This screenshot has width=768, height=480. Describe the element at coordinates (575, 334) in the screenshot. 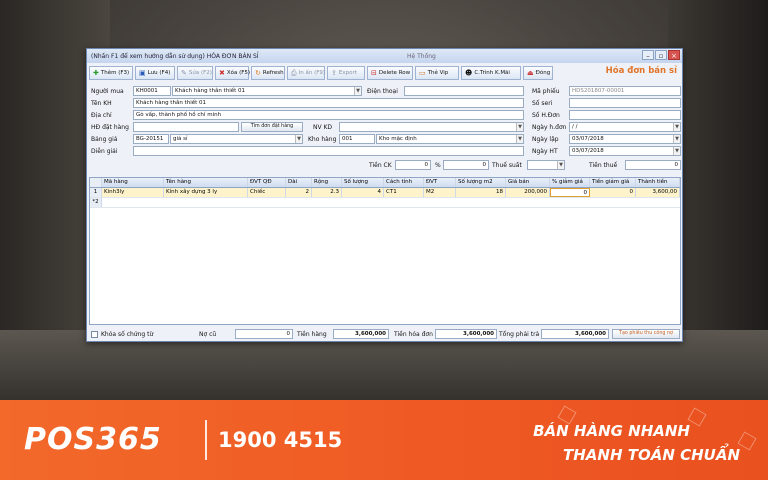

I see `payable-field: 3,600,000` at that location.